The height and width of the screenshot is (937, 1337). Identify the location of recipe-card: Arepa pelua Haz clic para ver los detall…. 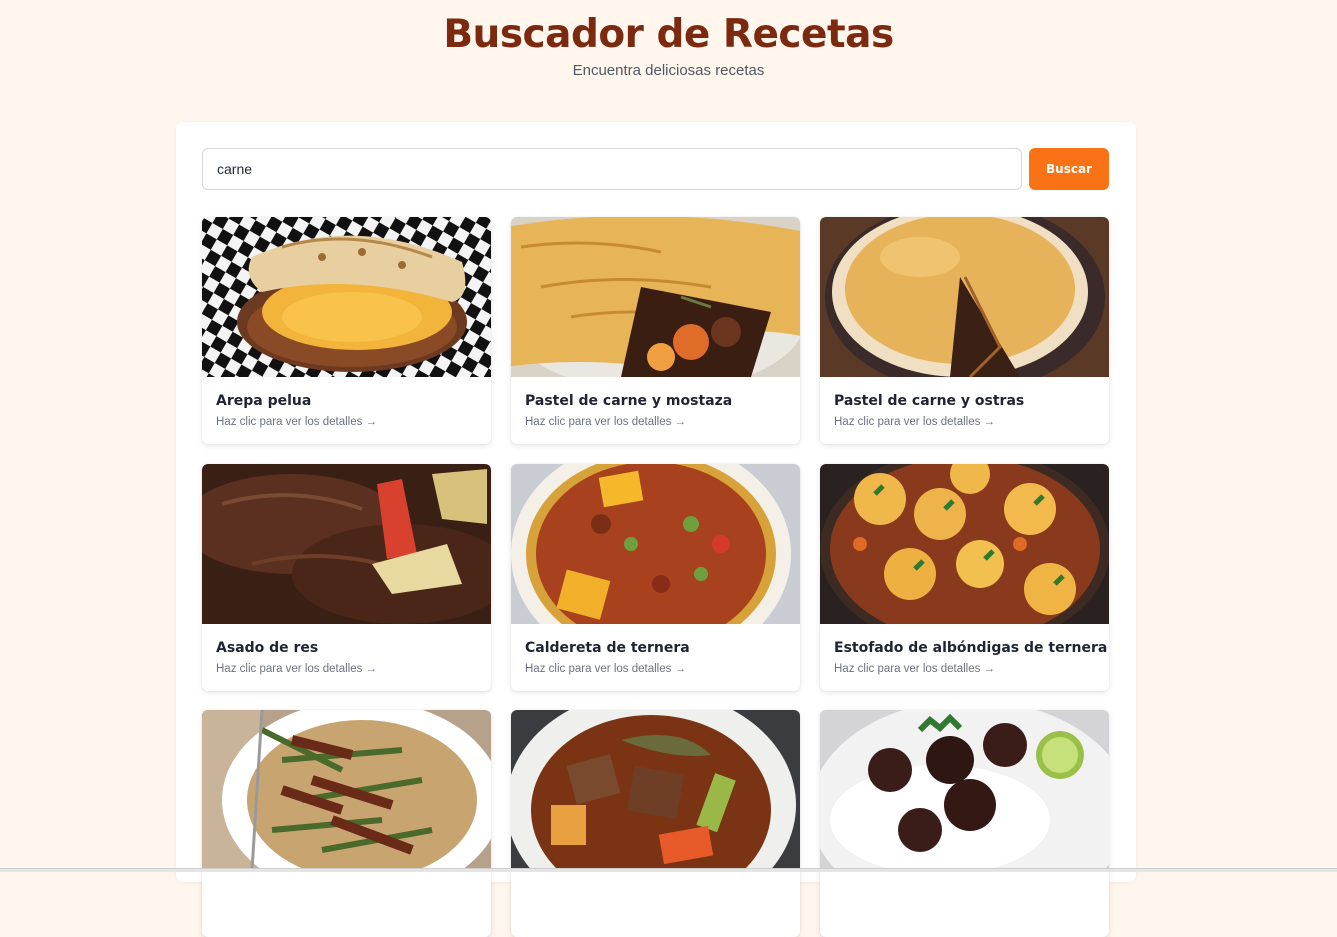
(346, 330).